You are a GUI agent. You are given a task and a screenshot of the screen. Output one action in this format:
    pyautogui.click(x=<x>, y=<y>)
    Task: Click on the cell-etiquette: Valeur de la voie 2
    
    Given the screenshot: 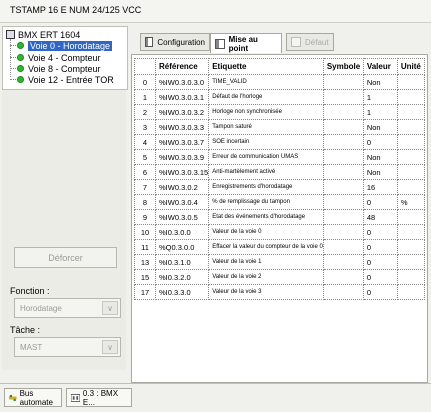 What is the action you would take?
    pyautogui.click(x=266, y=277)
    